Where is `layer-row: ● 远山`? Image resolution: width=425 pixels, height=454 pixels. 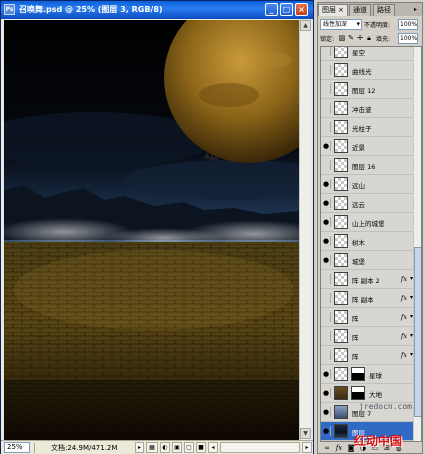 layer-row: ● 远山 is located at coordinates (367, 184).